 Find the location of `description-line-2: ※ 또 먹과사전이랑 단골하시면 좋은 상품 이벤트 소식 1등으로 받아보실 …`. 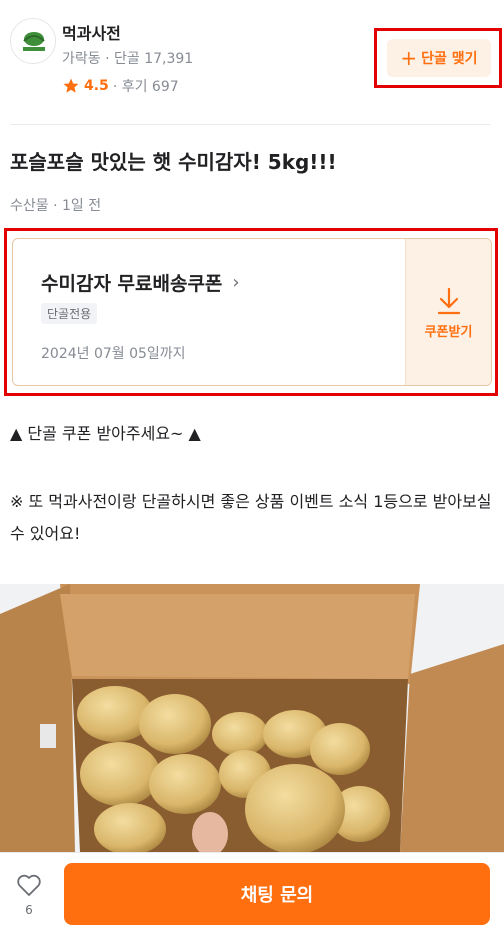

description-line-2: ※ 또 먹과사전이랑 단골하시면 좋은 상품 이벤트 소식 1등으로 받아보실 … is located at coordinates (251, 517).